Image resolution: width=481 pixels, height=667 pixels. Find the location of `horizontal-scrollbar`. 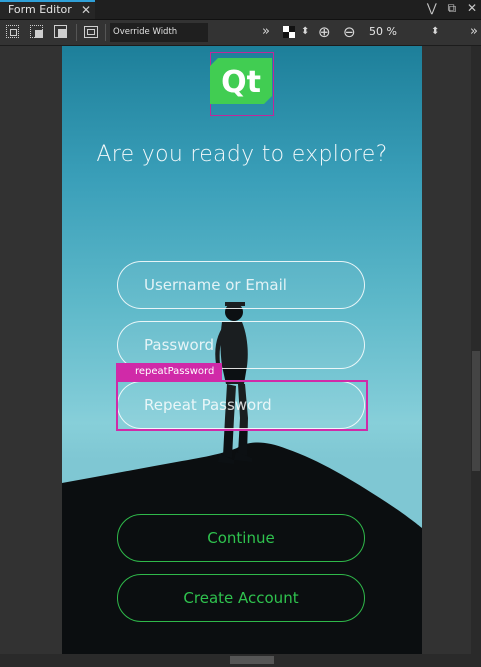

horizontal-scrollbar is located at coordinates (240, 660).